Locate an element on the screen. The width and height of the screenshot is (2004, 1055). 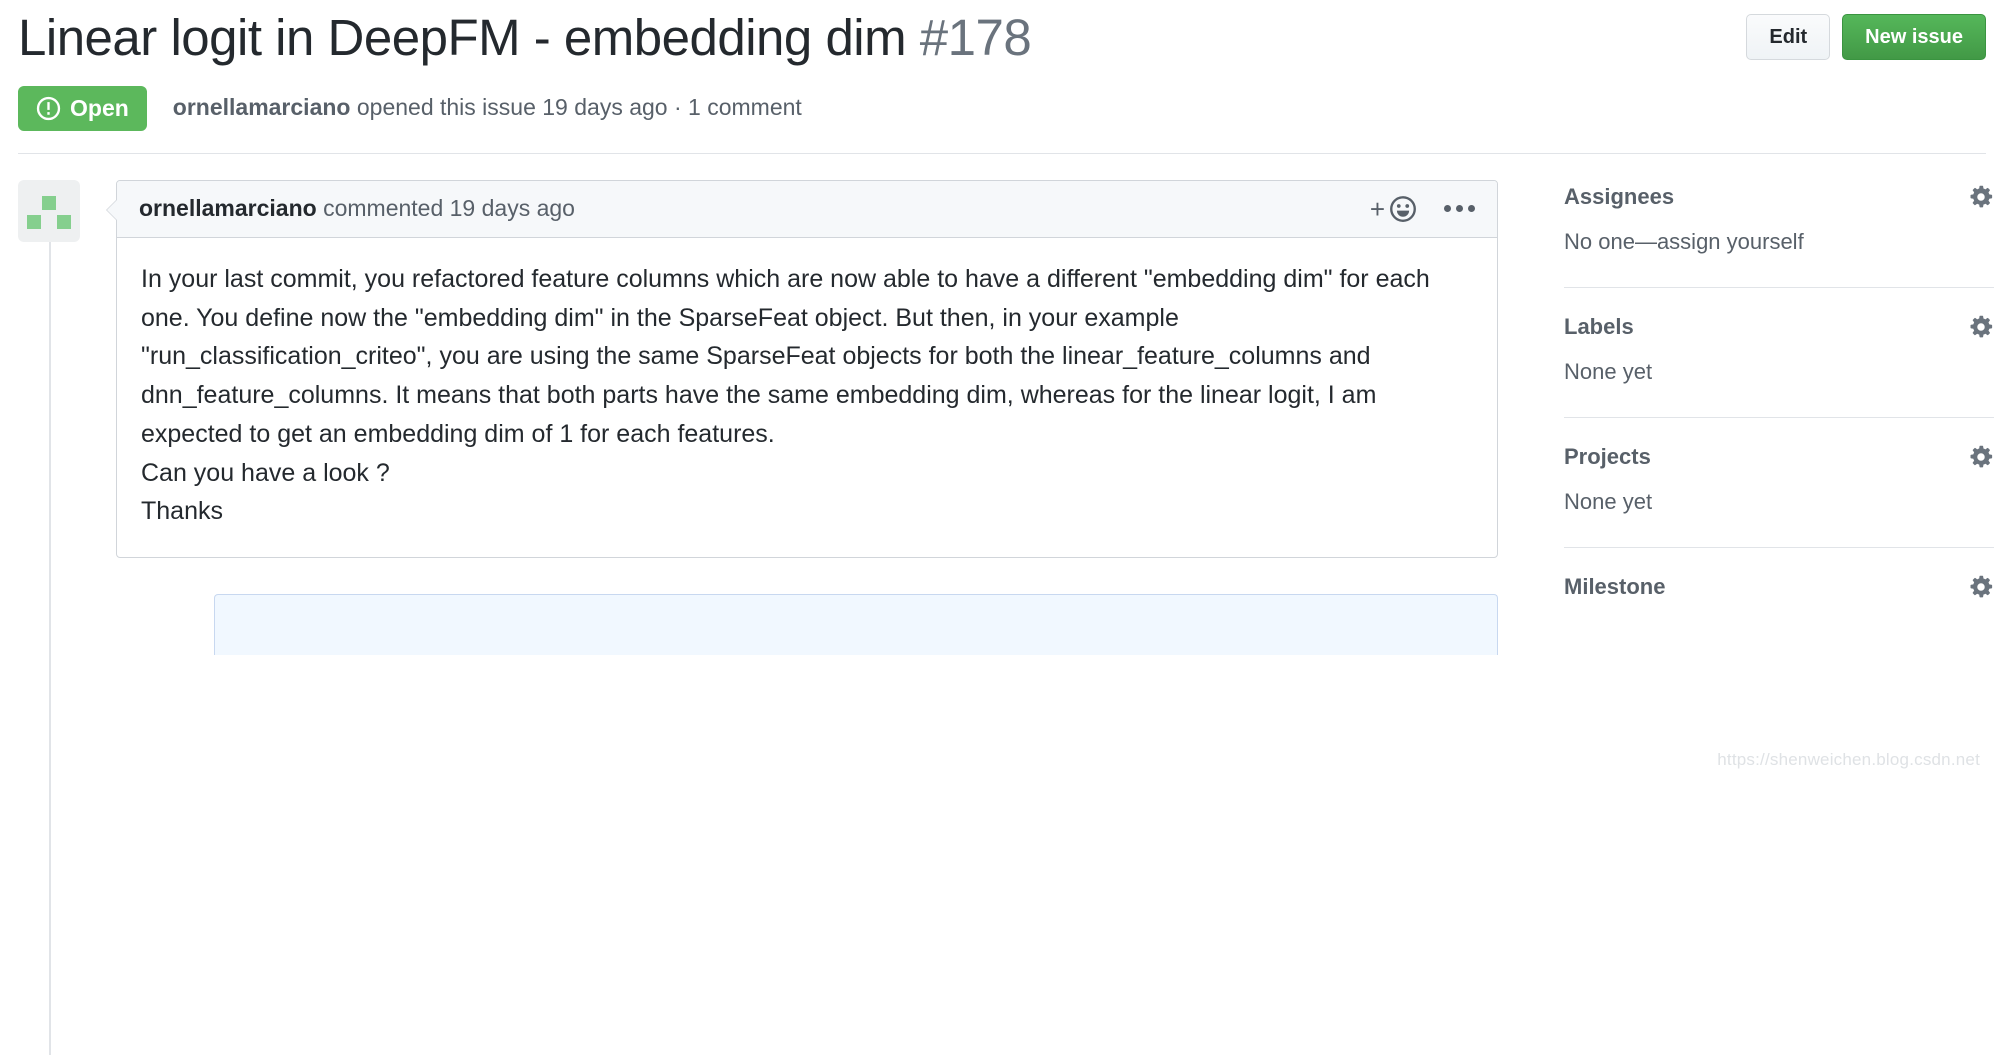
sidebar-section-projects: Projects None yet is located at coordinates (1779, 482).